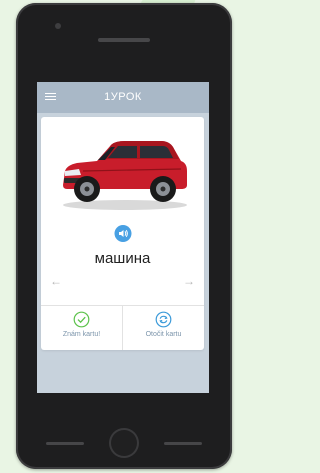 The image size is (320, 473). I want to click on app-bar: 1УРОК, so click(123, 97).